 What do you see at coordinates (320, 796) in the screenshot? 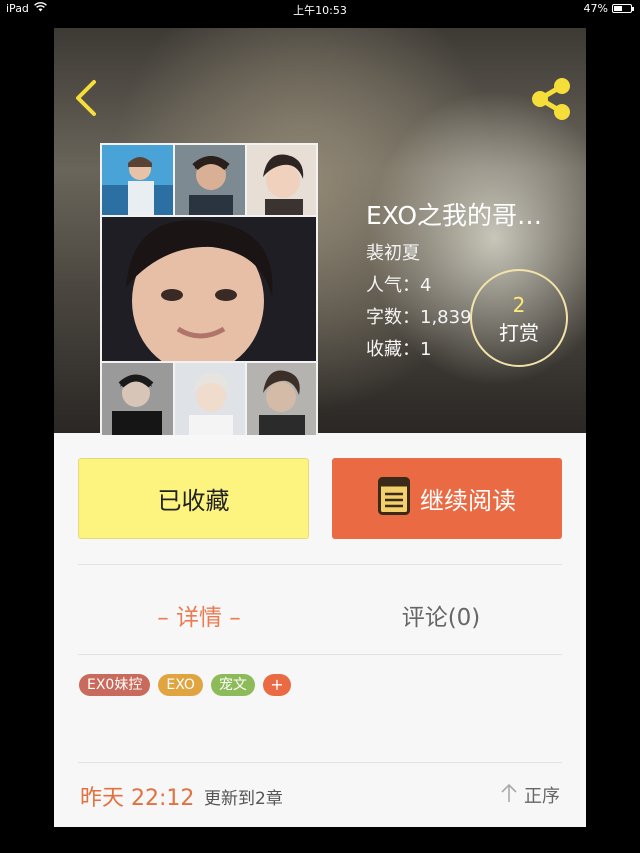
I see `update-info: 昨天 22:12 更新到2章 正序` at bounding box center [320, 796].